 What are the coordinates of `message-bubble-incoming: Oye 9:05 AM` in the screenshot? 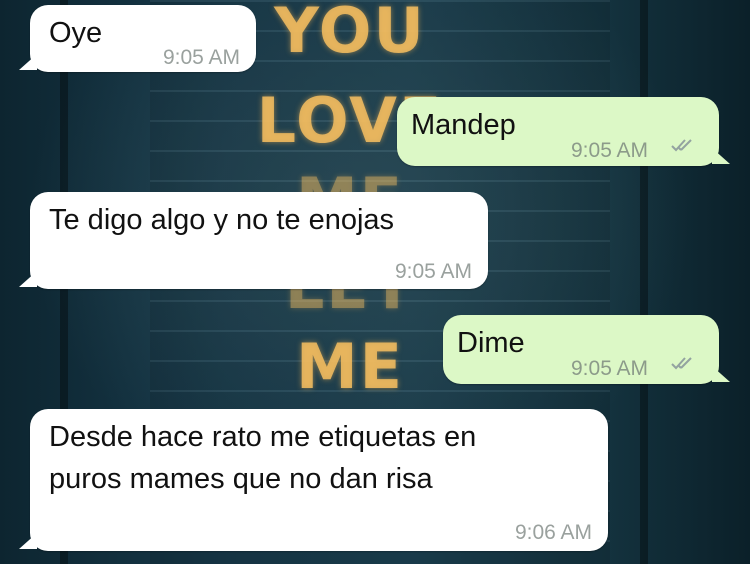 It's located at (137, 38).